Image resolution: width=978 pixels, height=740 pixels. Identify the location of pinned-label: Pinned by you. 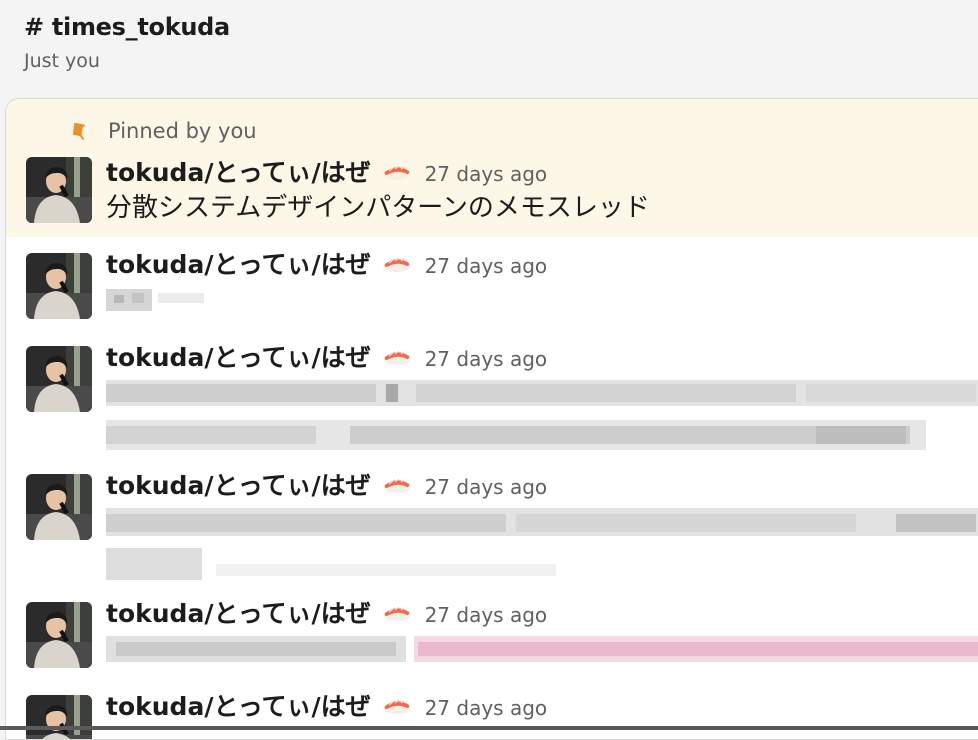
(182, 131).